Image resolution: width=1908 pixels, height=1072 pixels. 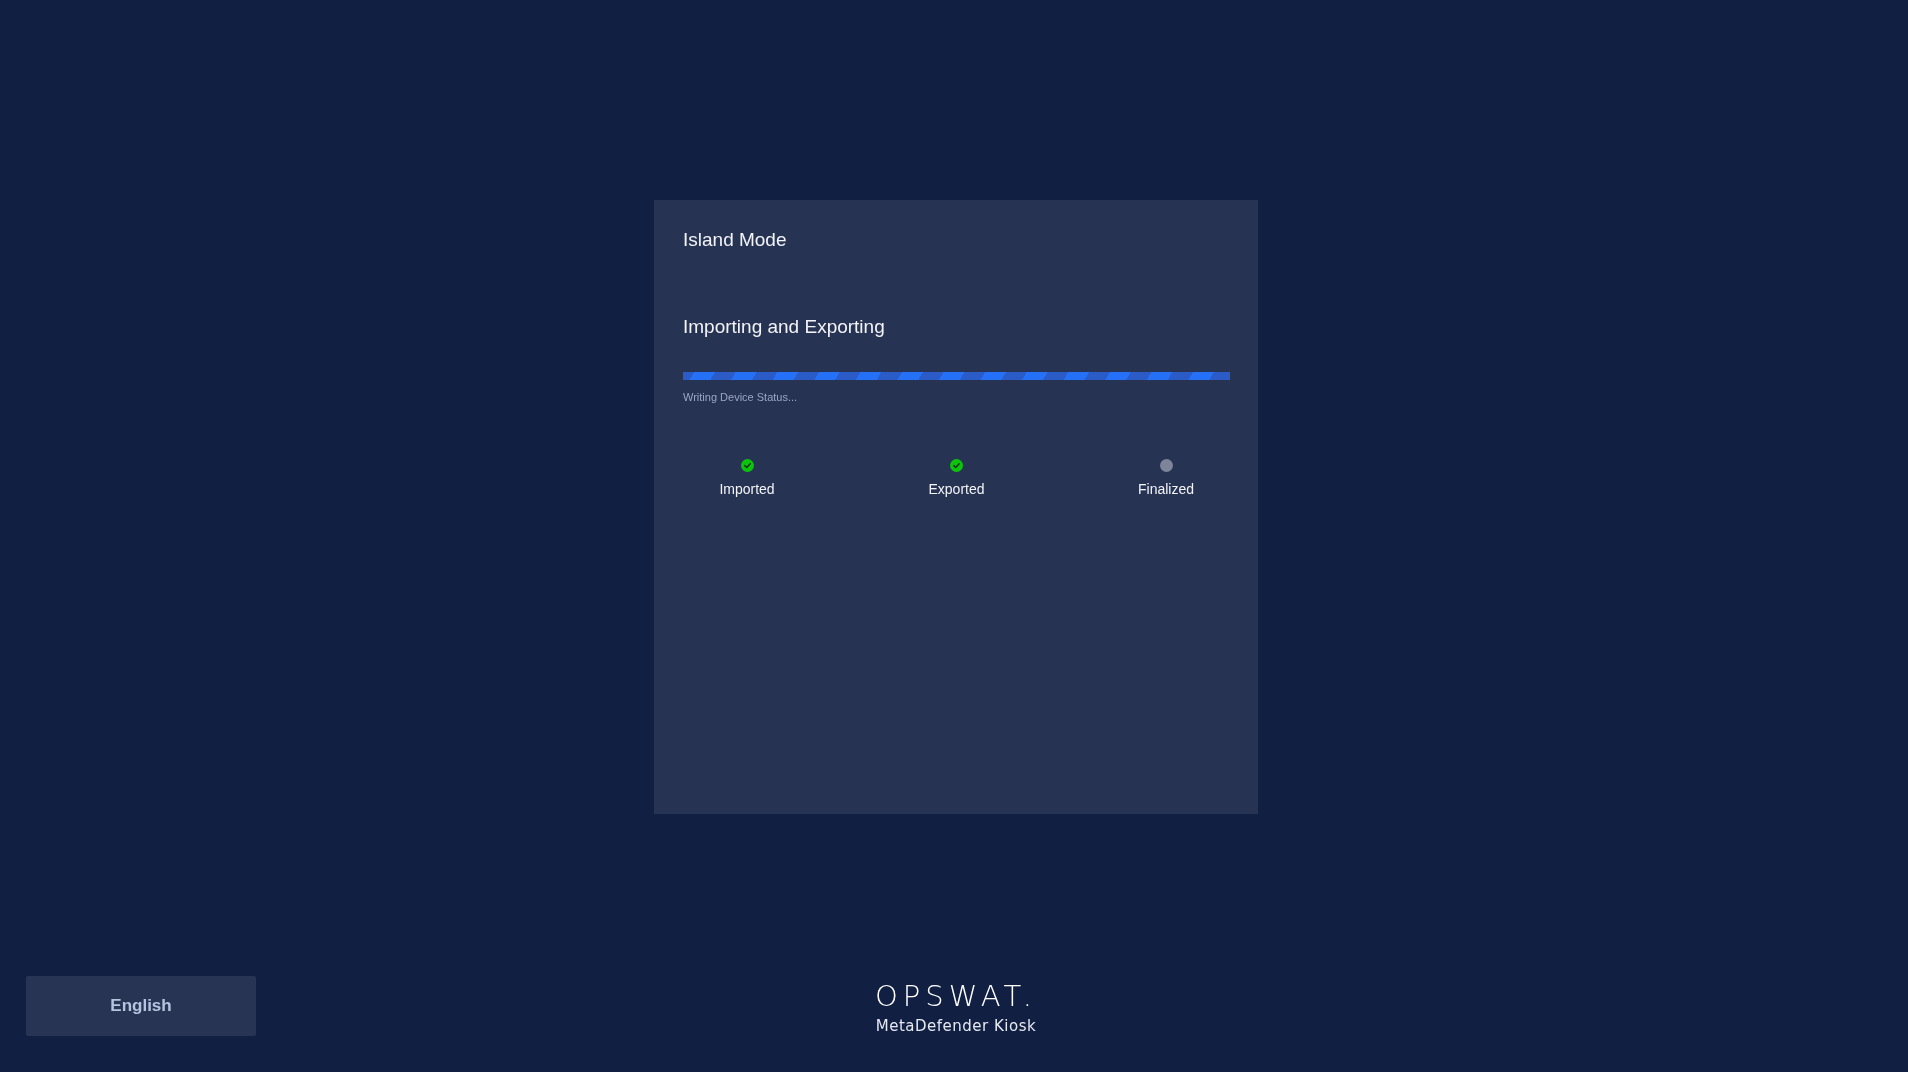 I want to click on step-label: Exported, so click(x=956, y=489).